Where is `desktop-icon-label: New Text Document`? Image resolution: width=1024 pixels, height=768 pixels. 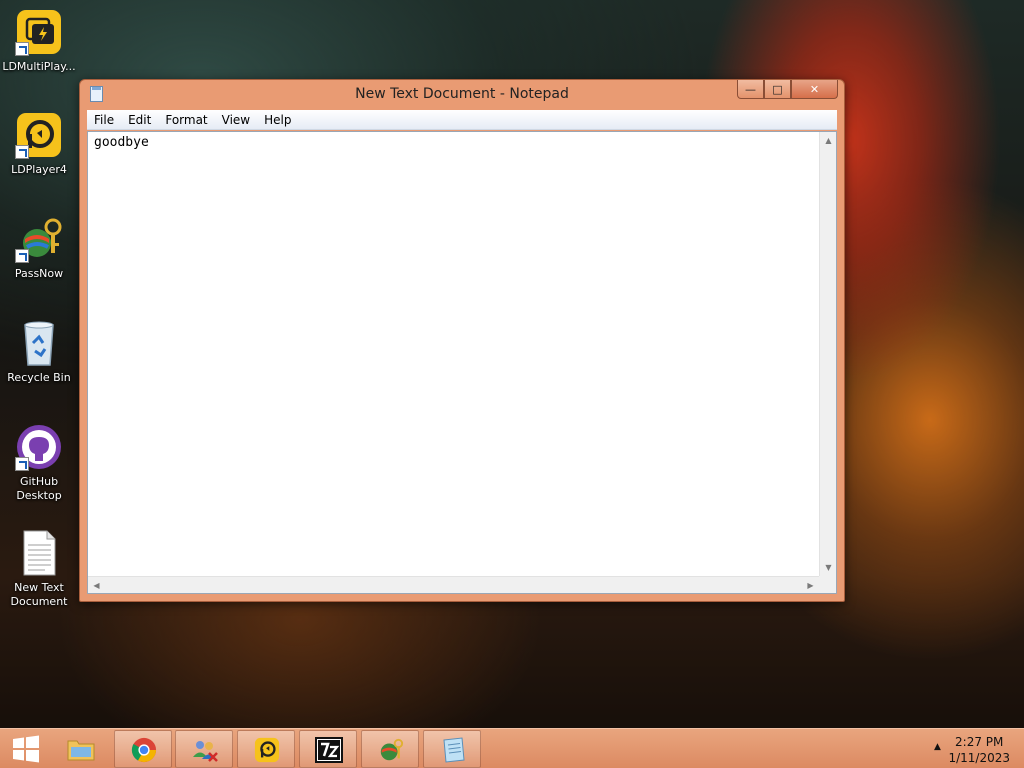
desktop-icon-label: New Text Document is located at coordinates (39, 594).